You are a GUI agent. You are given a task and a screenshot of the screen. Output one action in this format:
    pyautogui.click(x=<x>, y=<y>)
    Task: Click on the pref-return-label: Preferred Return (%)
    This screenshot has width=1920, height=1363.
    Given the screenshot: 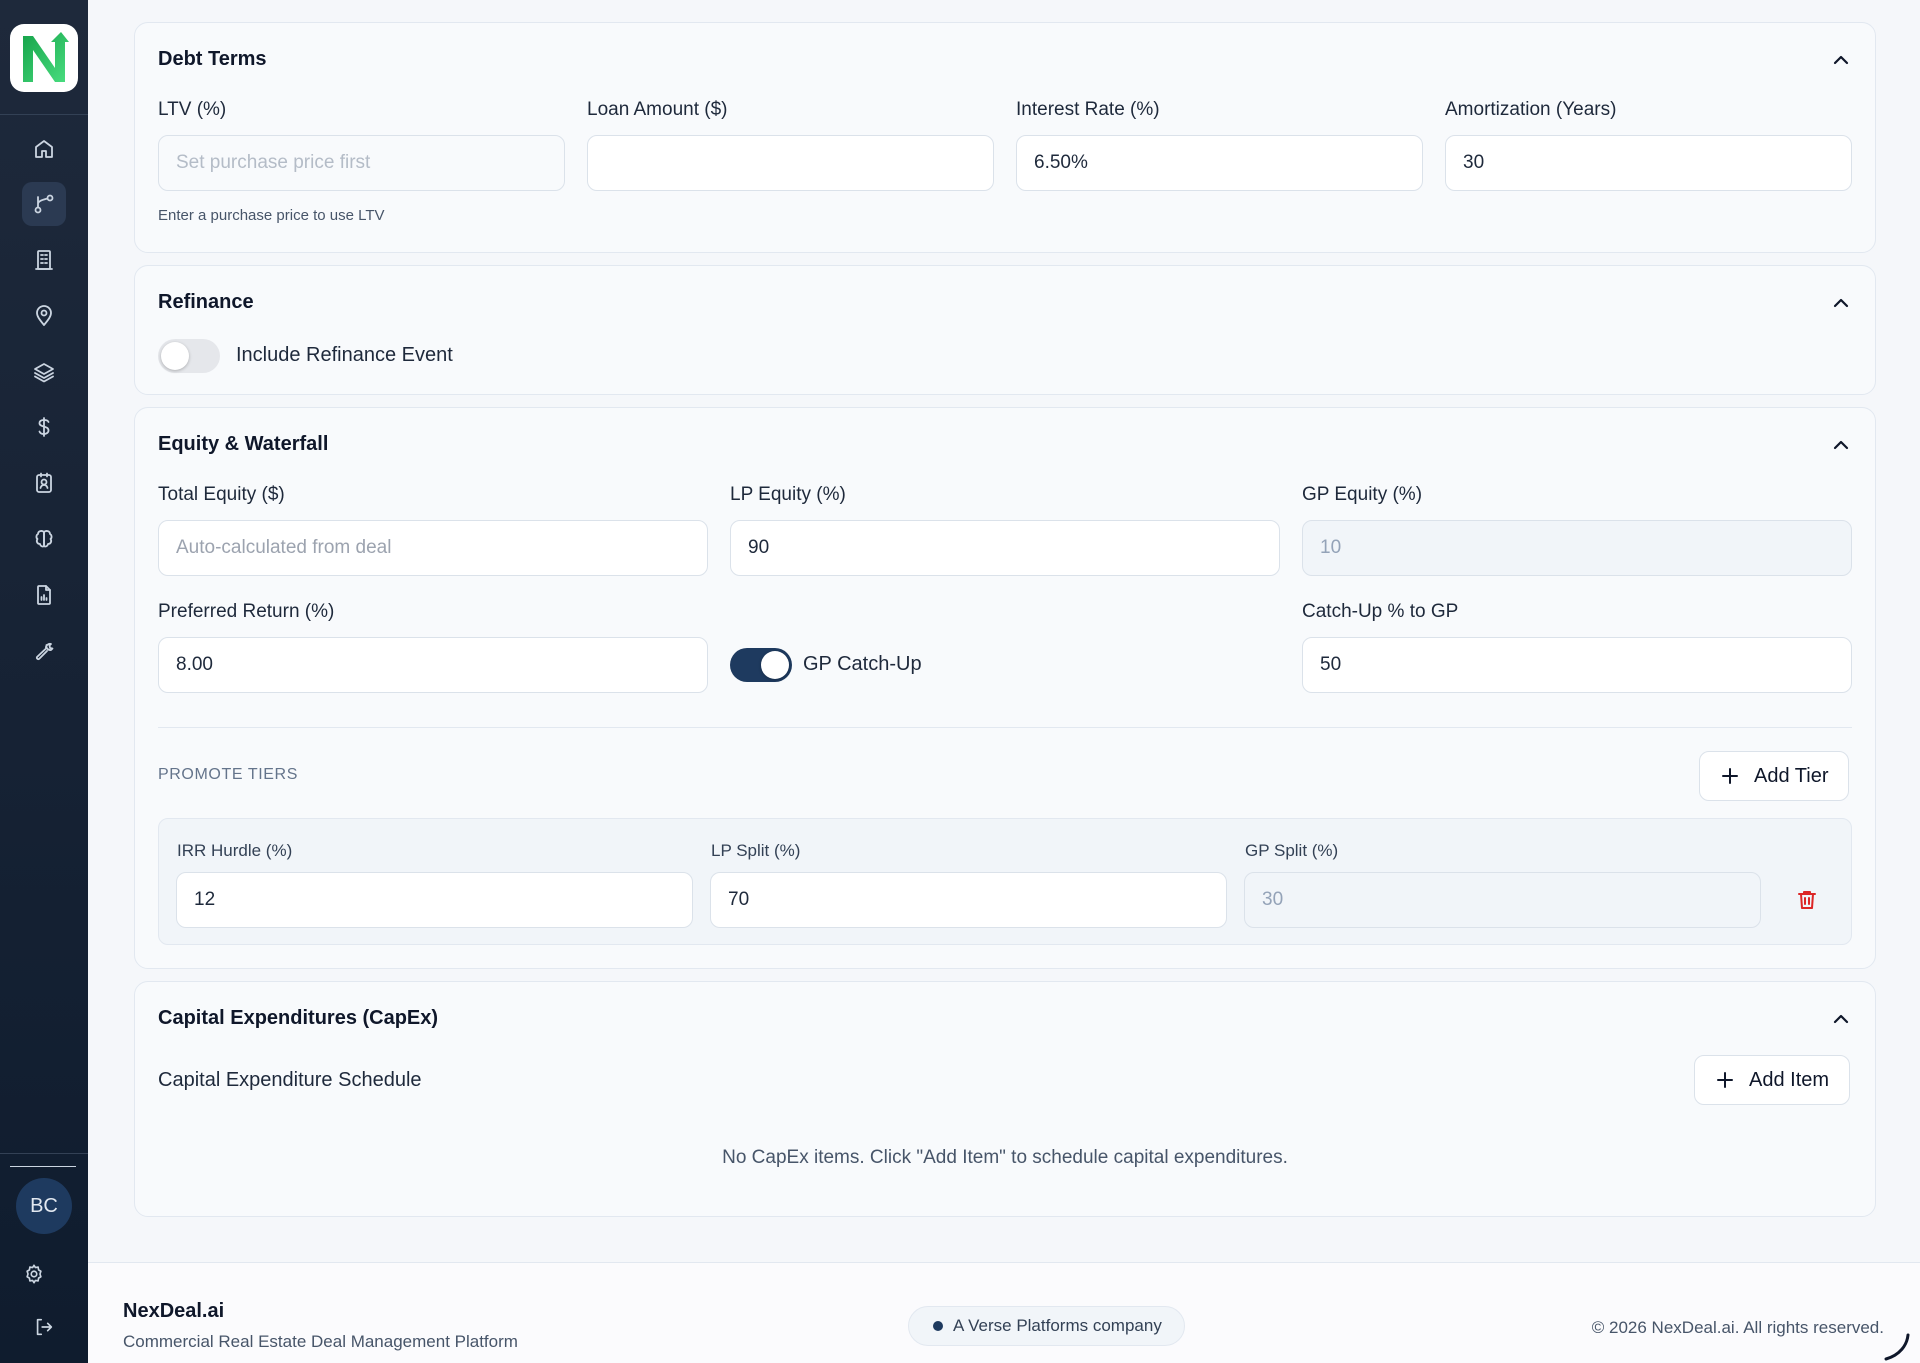 What is the action you would take?
    pyautogui.click(x=246, y=611)
    